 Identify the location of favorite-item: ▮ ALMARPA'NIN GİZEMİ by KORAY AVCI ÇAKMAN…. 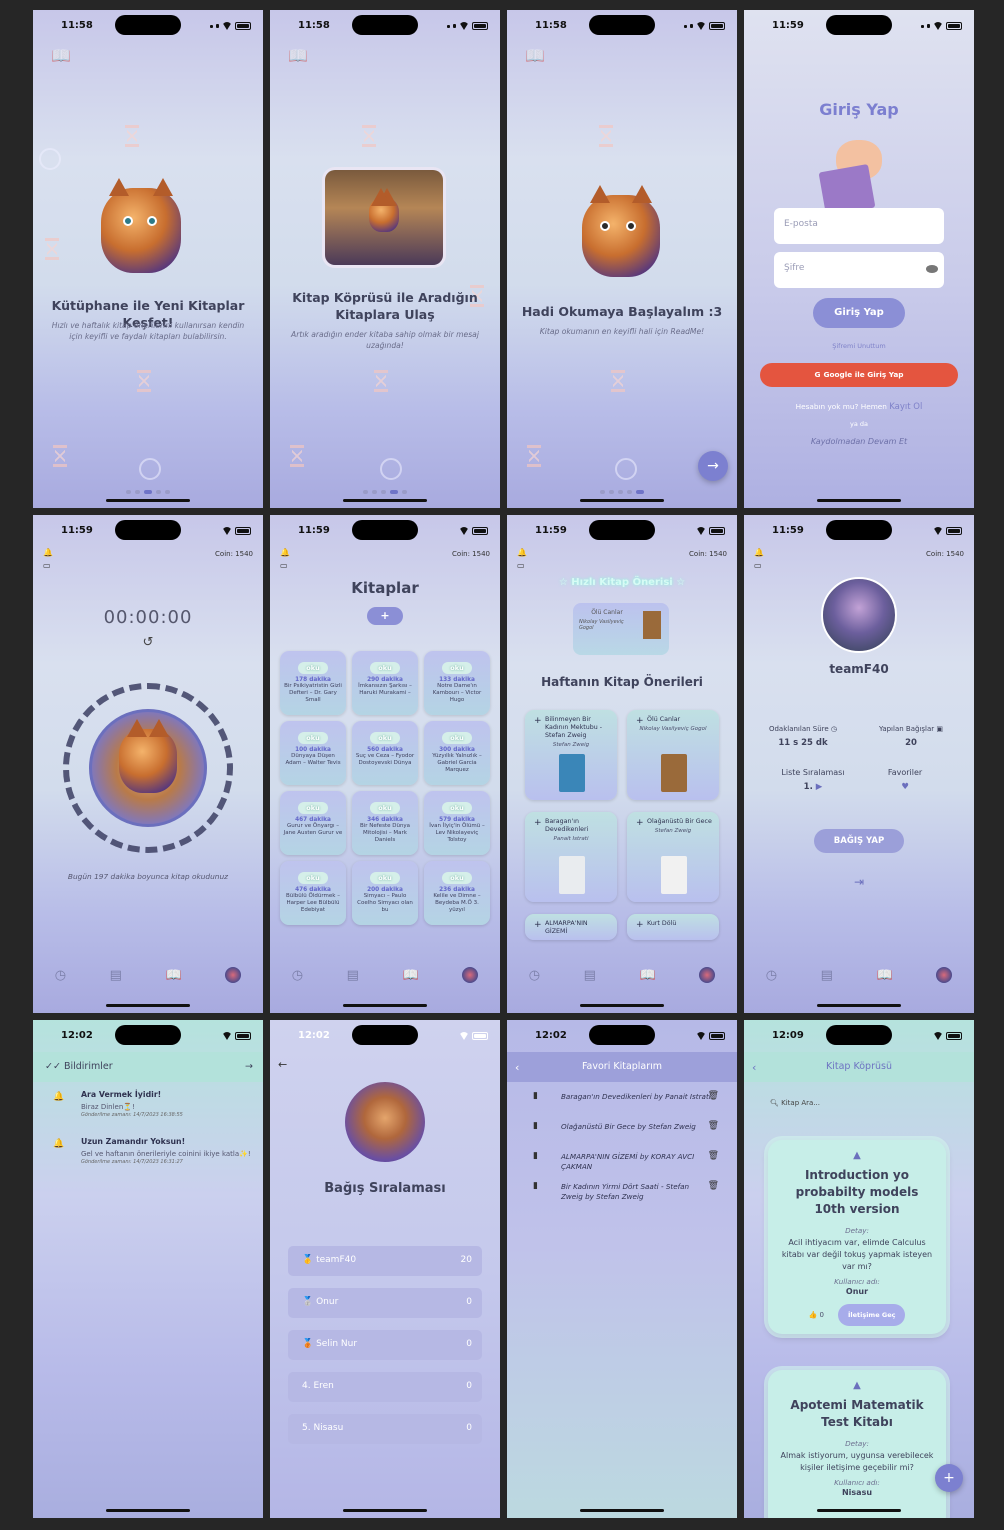
(626, 1161).